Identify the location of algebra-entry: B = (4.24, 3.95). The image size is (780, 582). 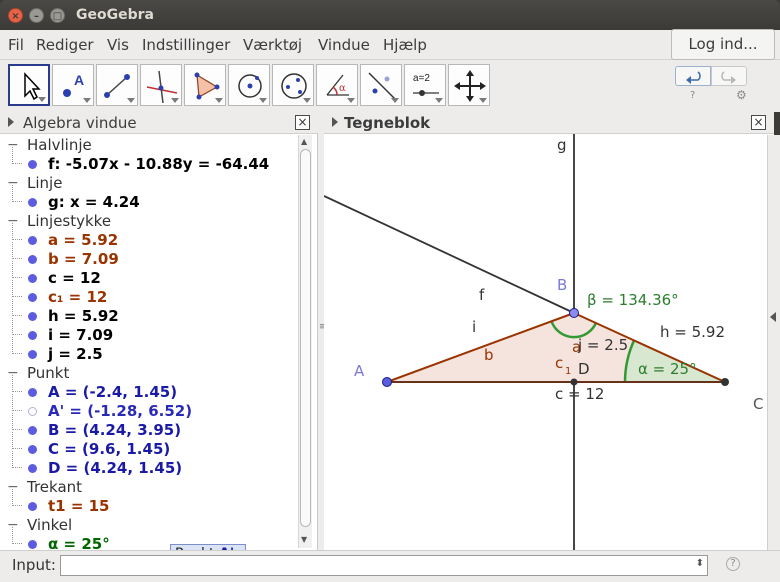
(114, 430).